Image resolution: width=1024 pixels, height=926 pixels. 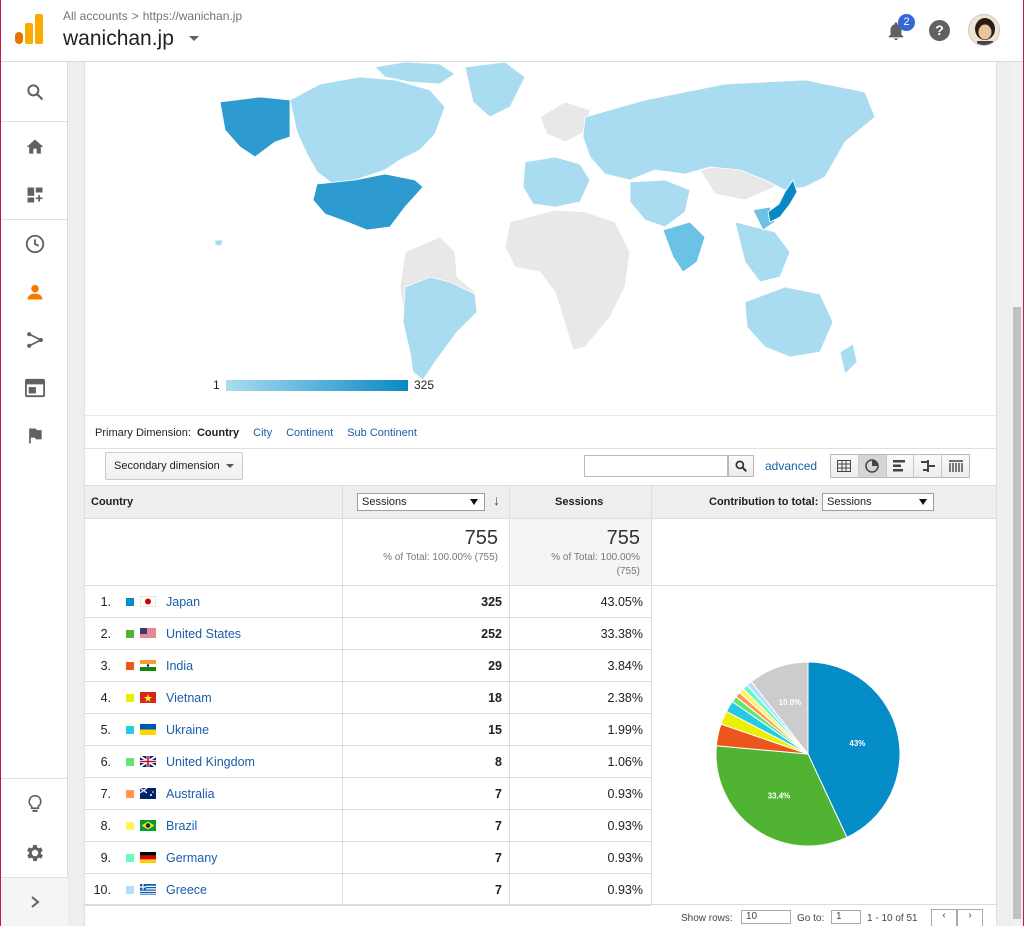 What do you see at coordinates (498, 858) in the screenshot?
I see `sessions-value: 7` at bounding box center [498, 858].